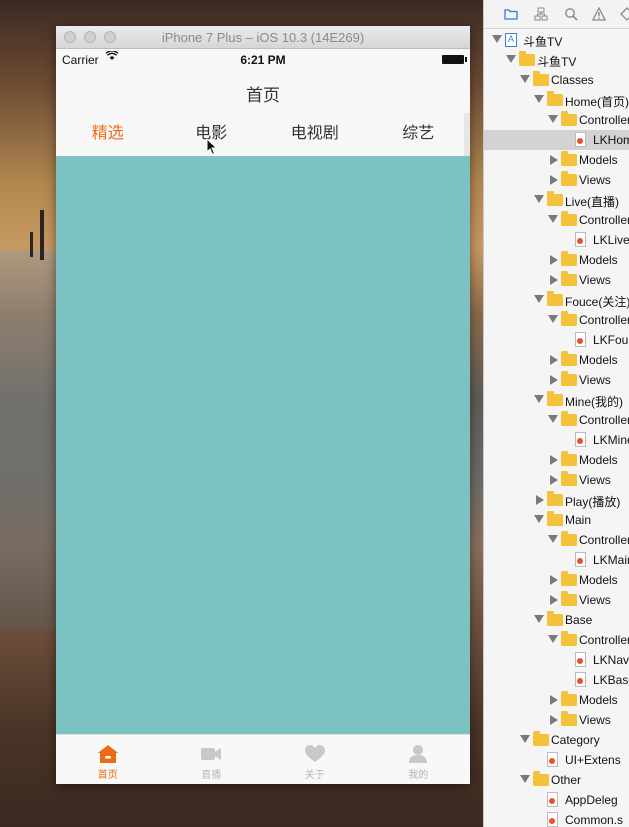  What do you see at coordinates (556, 440) in the screenshot?
I see `tree-file-item: LKMine` at bounding box center [556, 440].